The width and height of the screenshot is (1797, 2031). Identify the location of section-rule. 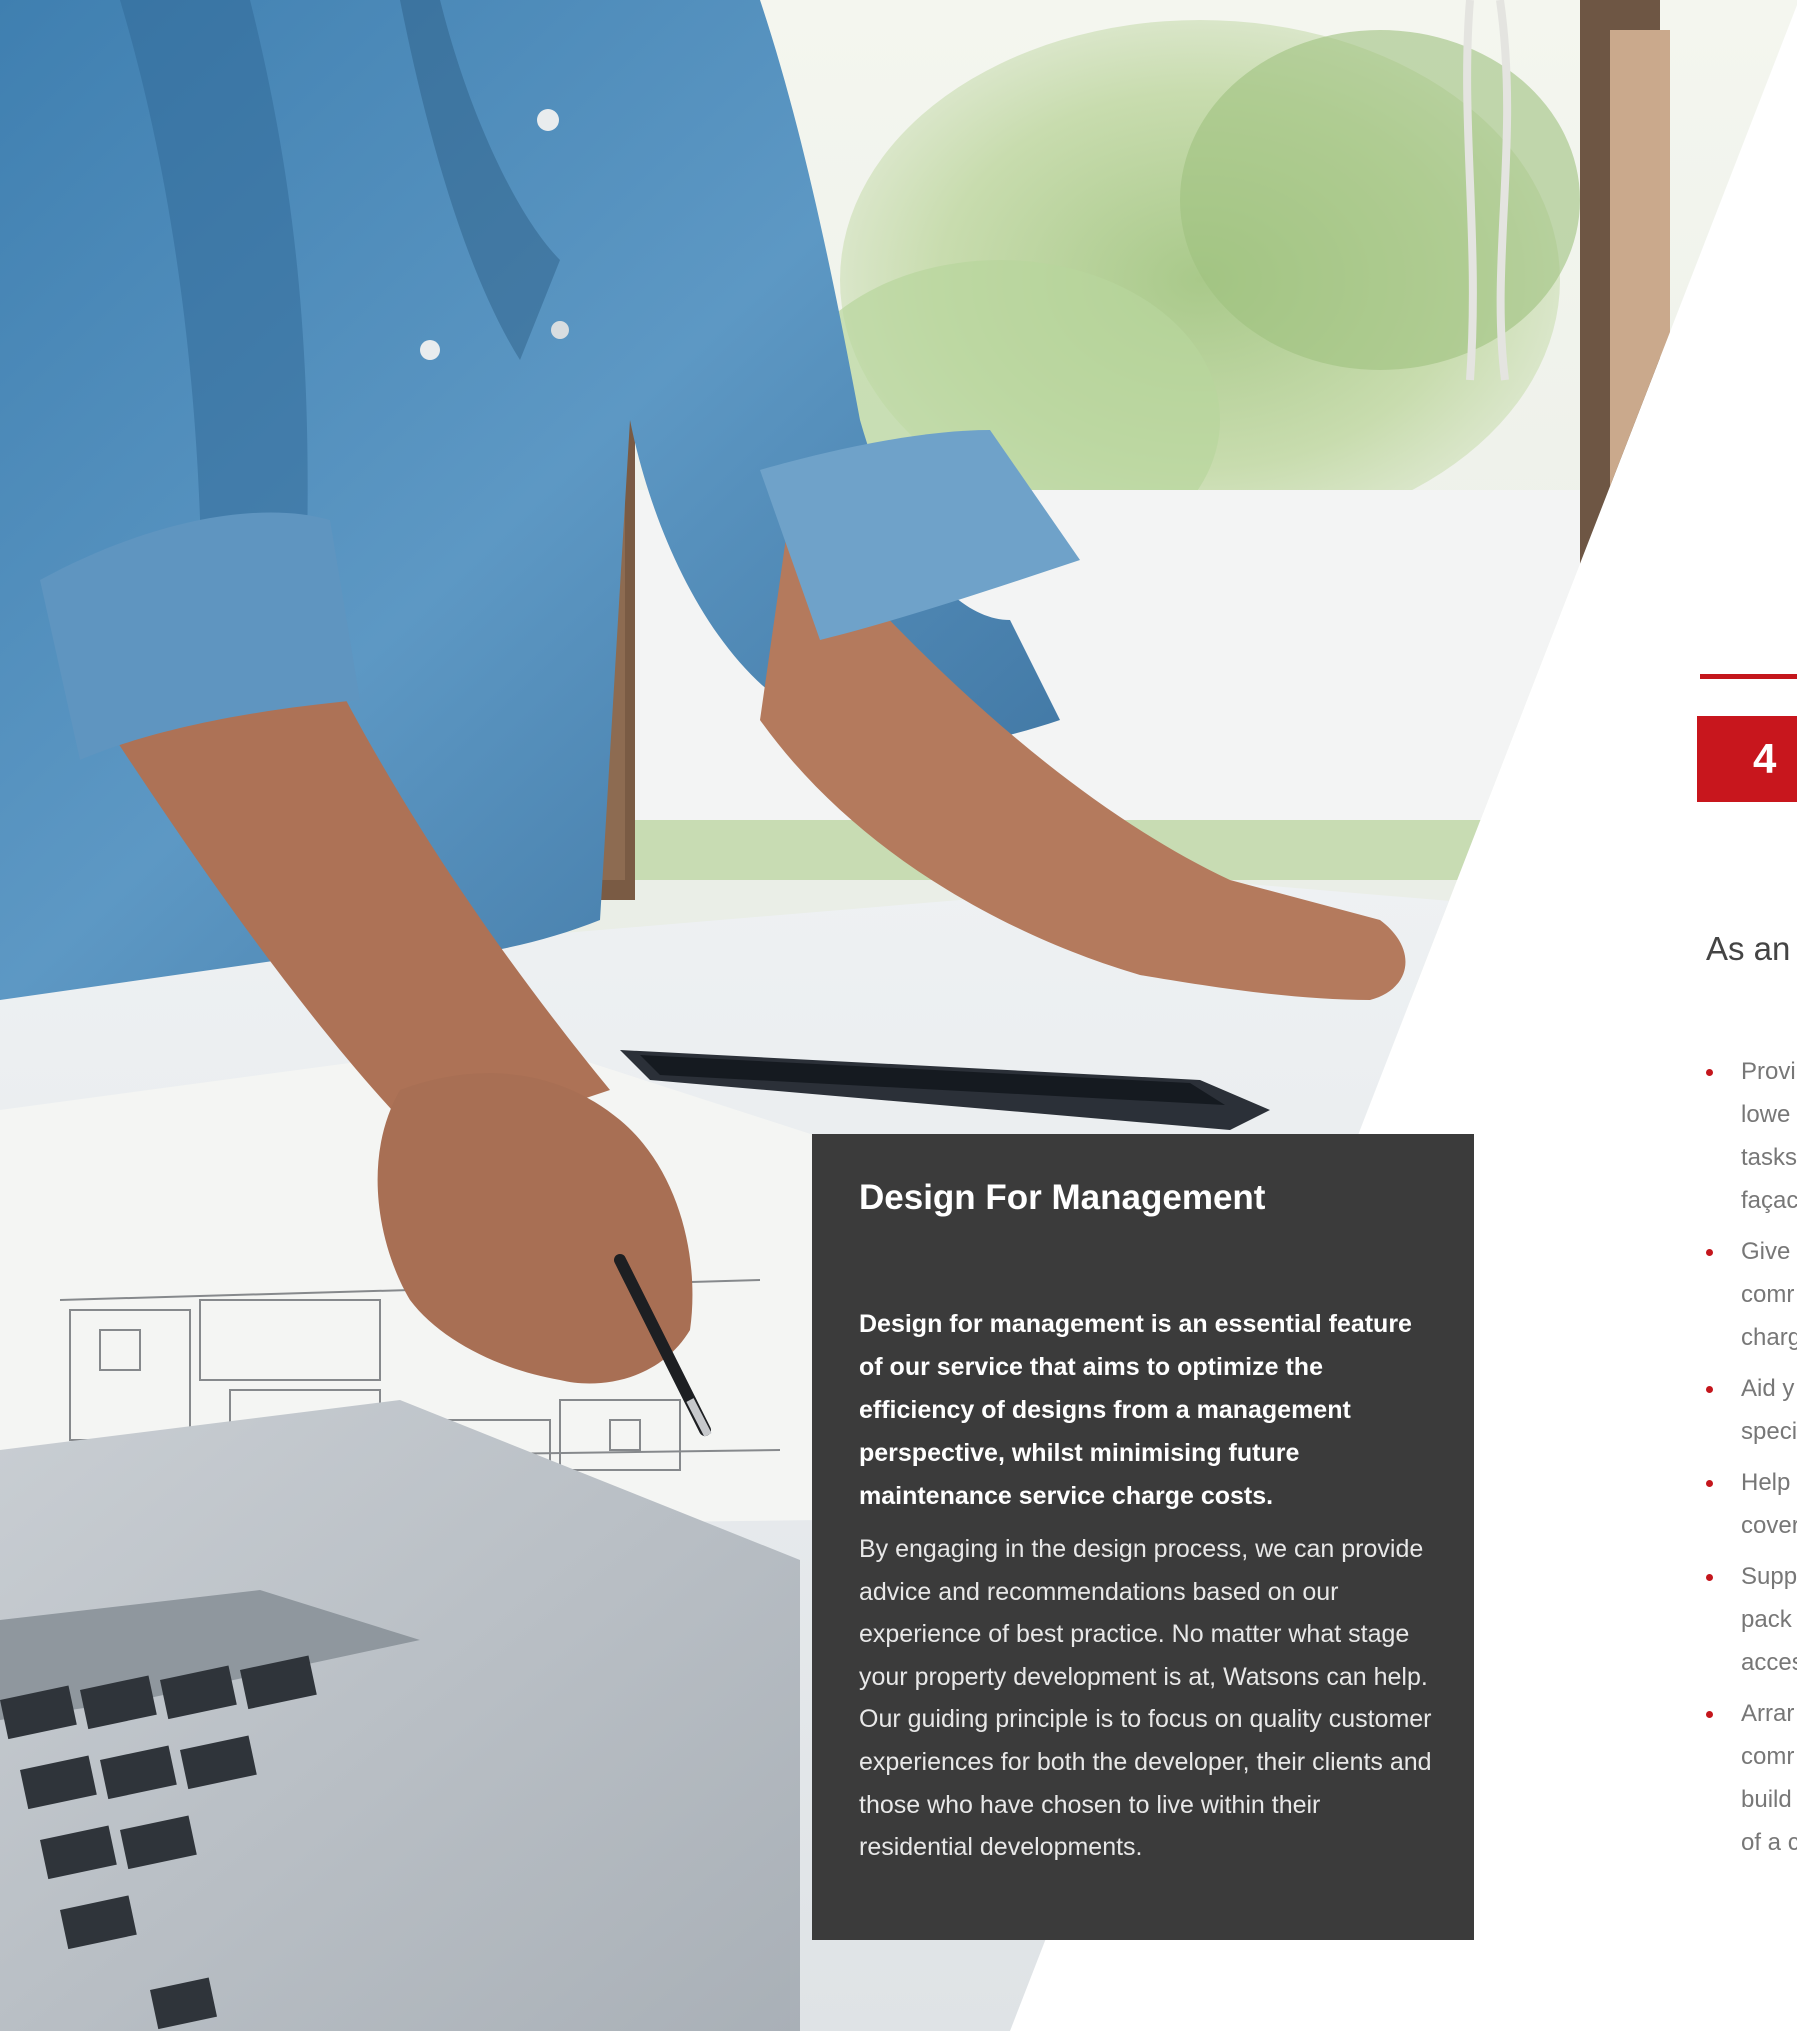
(1748, 676).